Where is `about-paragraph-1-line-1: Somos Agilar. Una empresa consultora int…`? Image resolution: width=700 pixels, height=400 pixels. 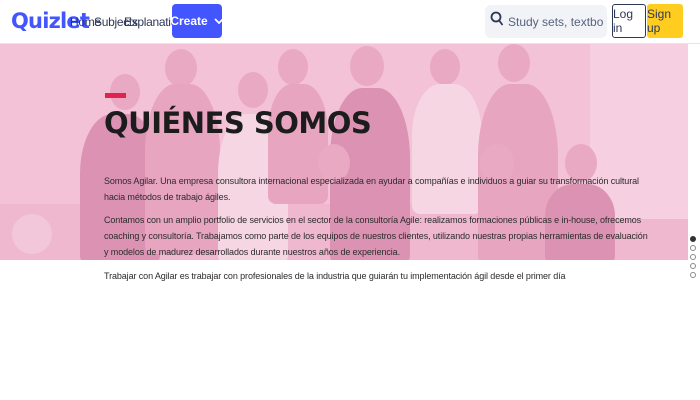 about-paragraph-1-line-1: Somos Agilar. Una empresa consultora int… is located at coordinates (371, 181).